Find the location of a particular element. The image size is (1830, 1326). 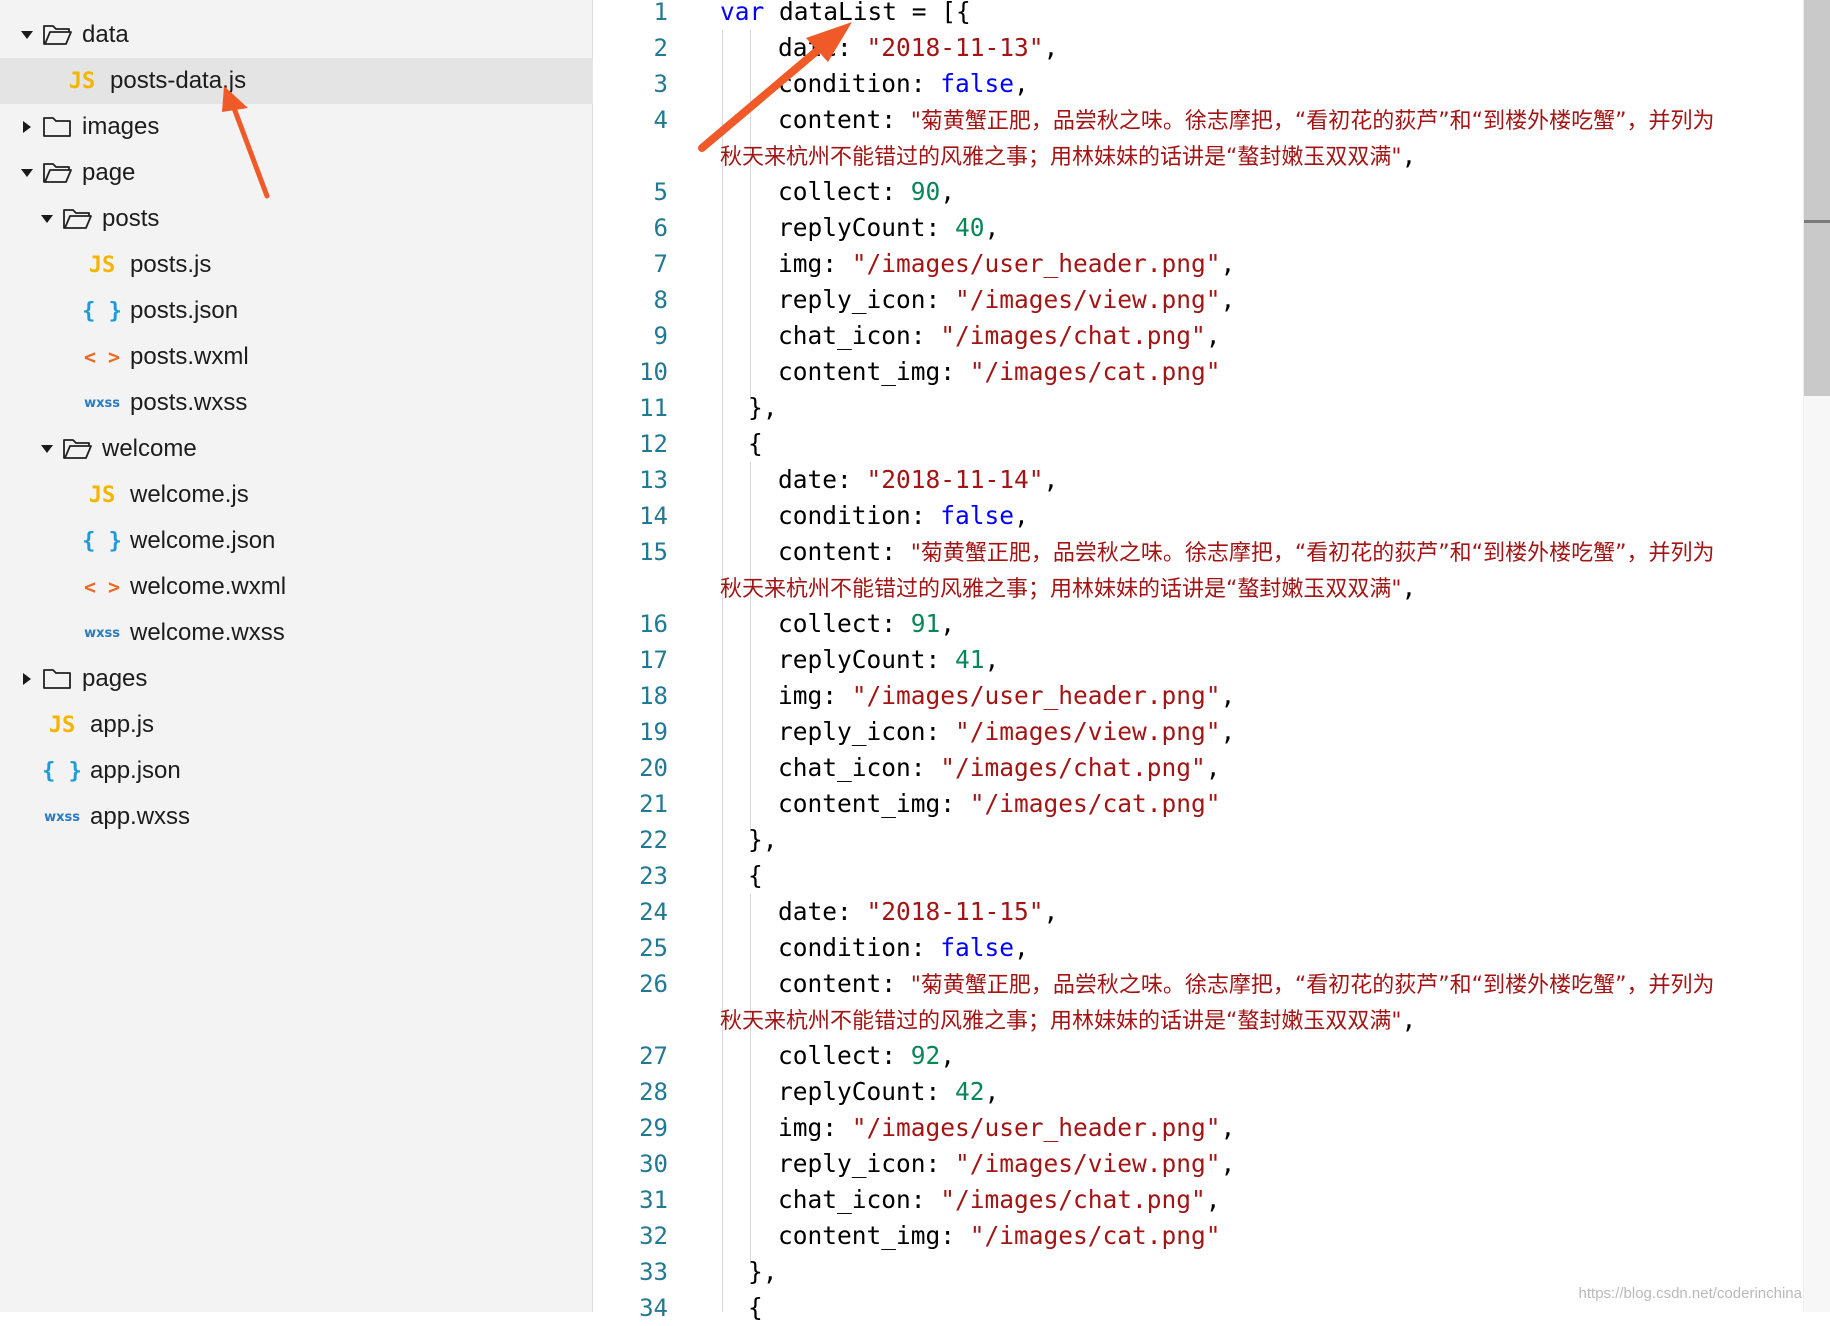

tree-folder-welcome: welcome is located at coordinates (313, 449).